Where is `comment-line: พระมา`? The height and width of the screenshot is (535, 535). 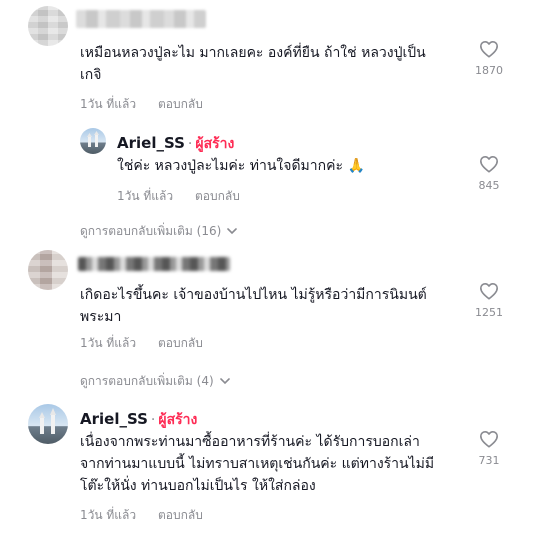
comment-line: พระมา is located at coordinates (101, 317).